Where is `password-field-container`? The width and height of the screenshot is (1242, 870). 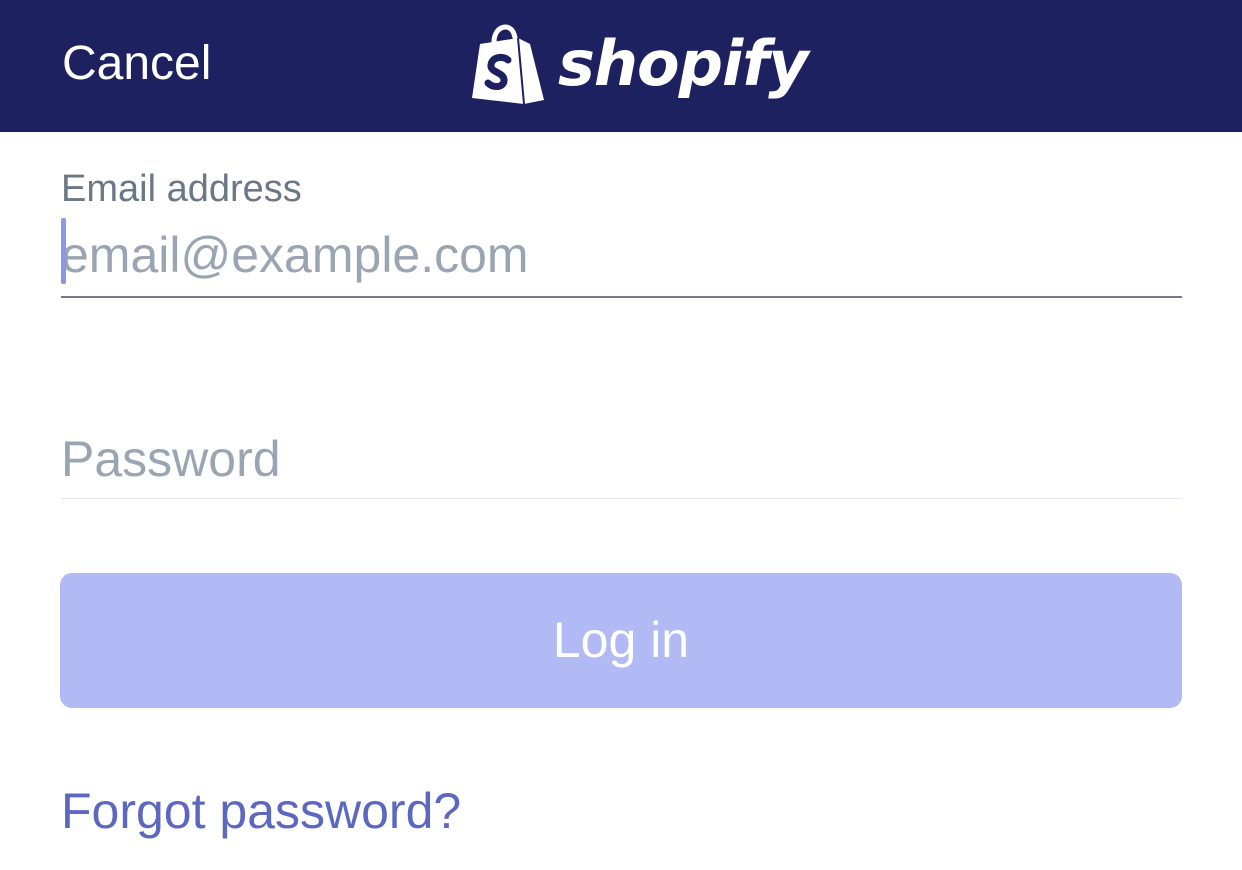 password-field-container is located at coordinates (621, 462).